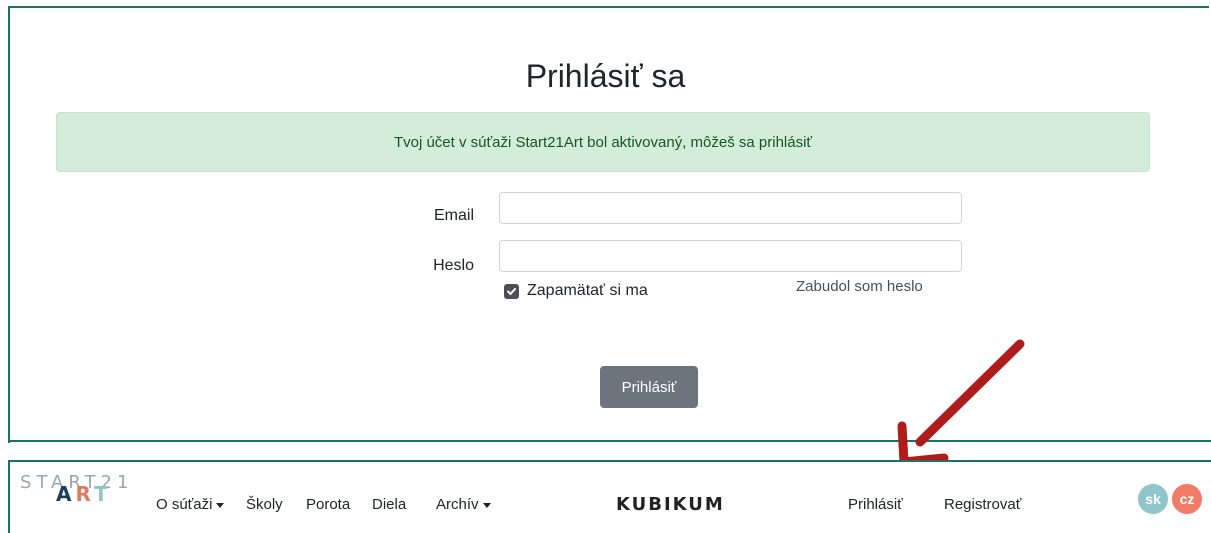 The width and height of the screenshot is (1211, 533). What do you see at coordinates (389, 504) in the screenshot?
I see `nav-item-diela: Diela` at bounding box center [389, 504].